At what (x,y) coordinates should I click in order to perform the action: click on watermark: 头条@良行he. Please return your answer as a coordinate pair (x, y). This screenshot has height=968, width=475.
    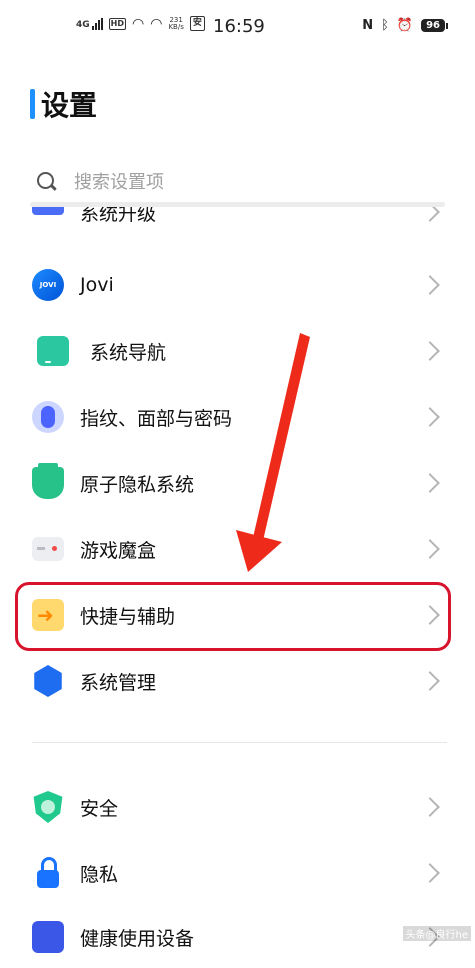
    Looking at the image, I should click on (436, 933).